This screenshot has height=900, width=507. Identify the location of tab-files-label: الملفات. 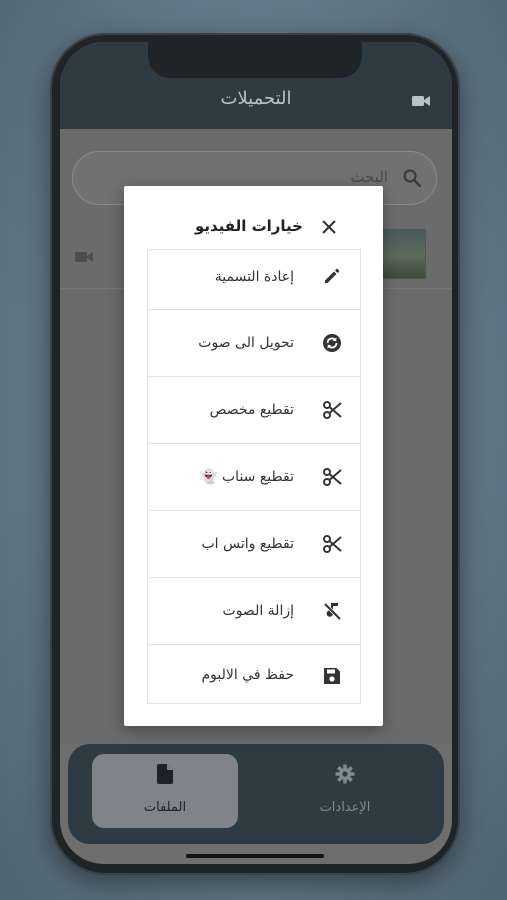
(165, 807).